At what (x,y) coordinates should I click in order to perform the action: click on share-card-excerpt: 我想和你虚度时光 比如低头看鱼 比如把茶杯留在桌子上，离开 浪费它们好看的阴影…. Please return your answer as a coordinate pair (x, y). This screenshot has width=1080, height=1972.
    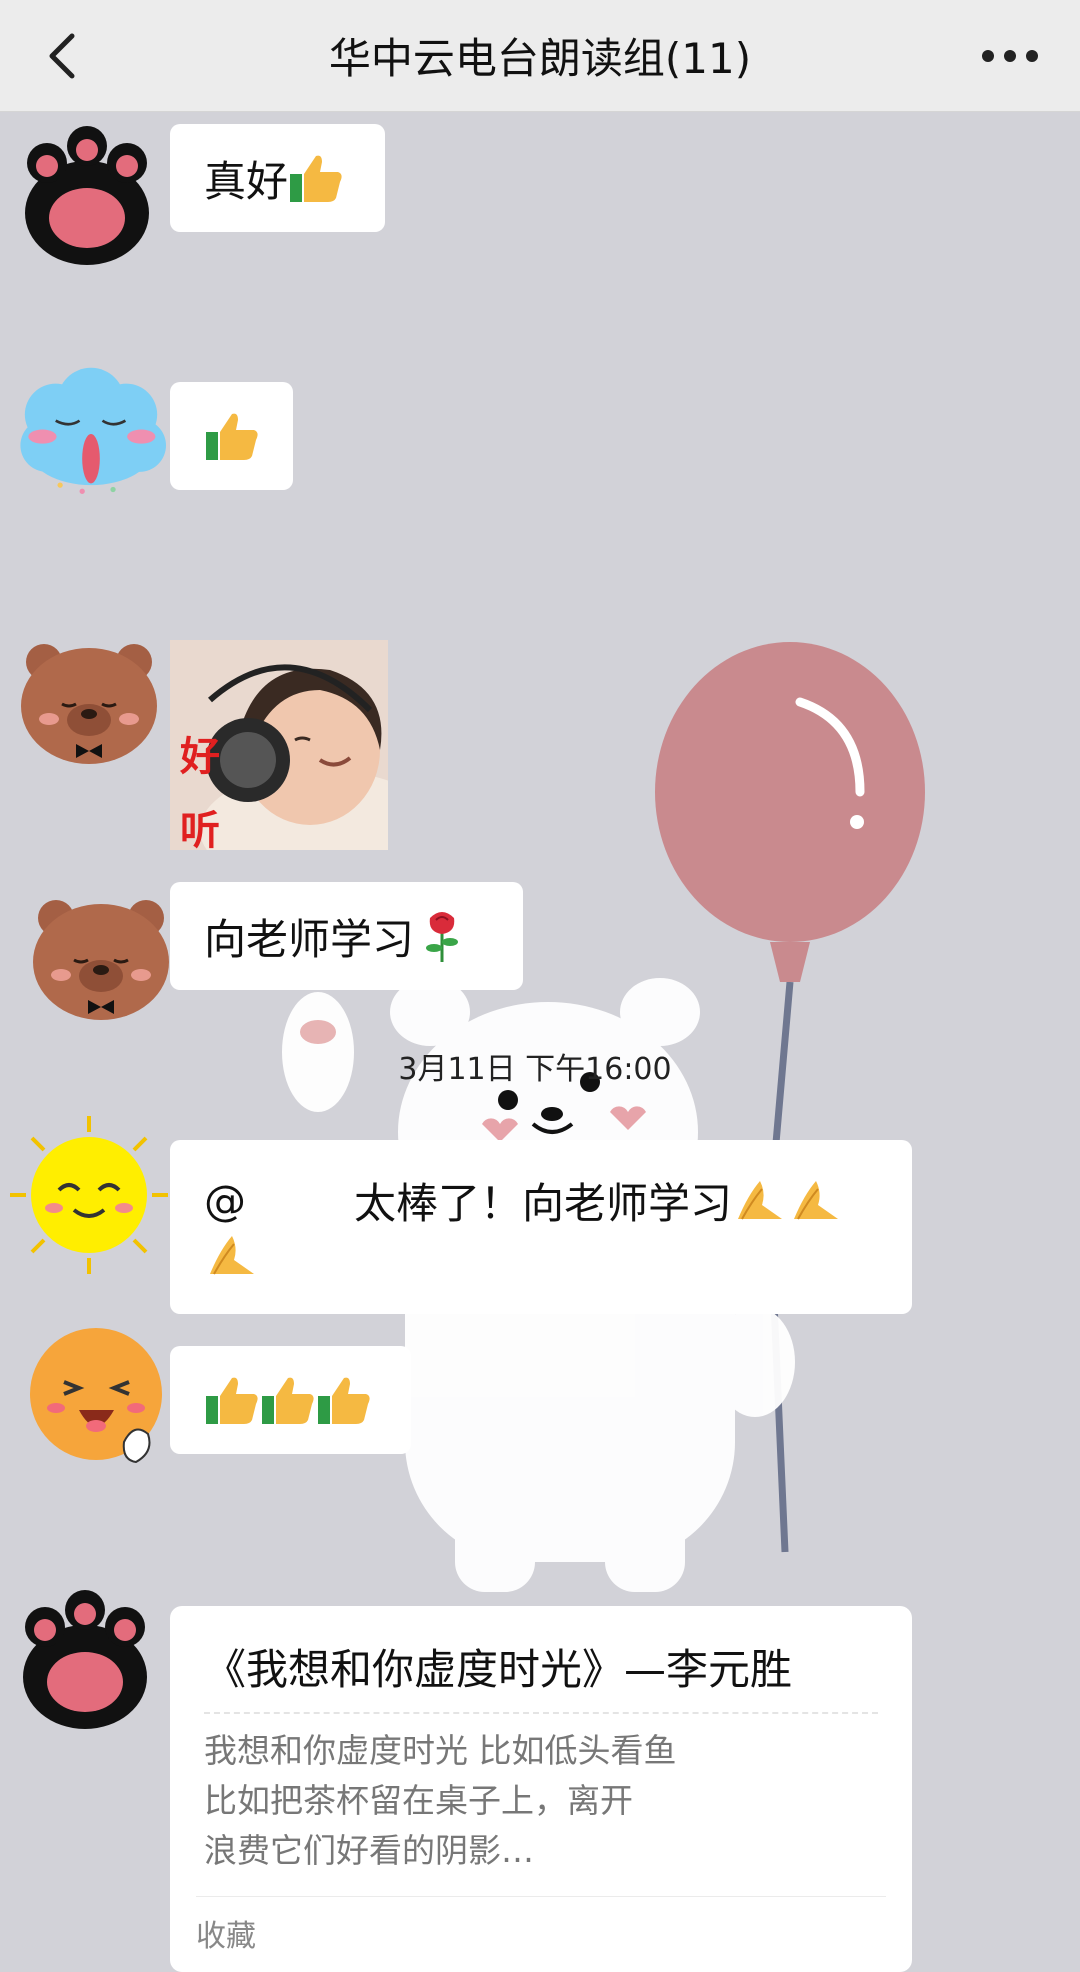
    Looking at the image, I should click on (440, 1800).